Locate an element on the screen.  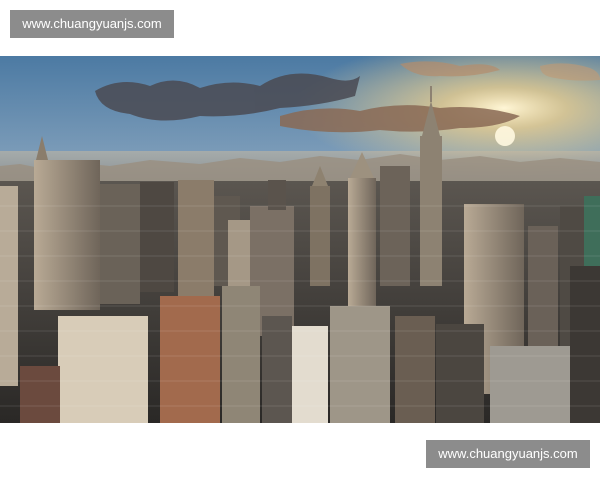
watermark-bottom: www.chuangyuanjs.com is located at coordinates (508, 454).